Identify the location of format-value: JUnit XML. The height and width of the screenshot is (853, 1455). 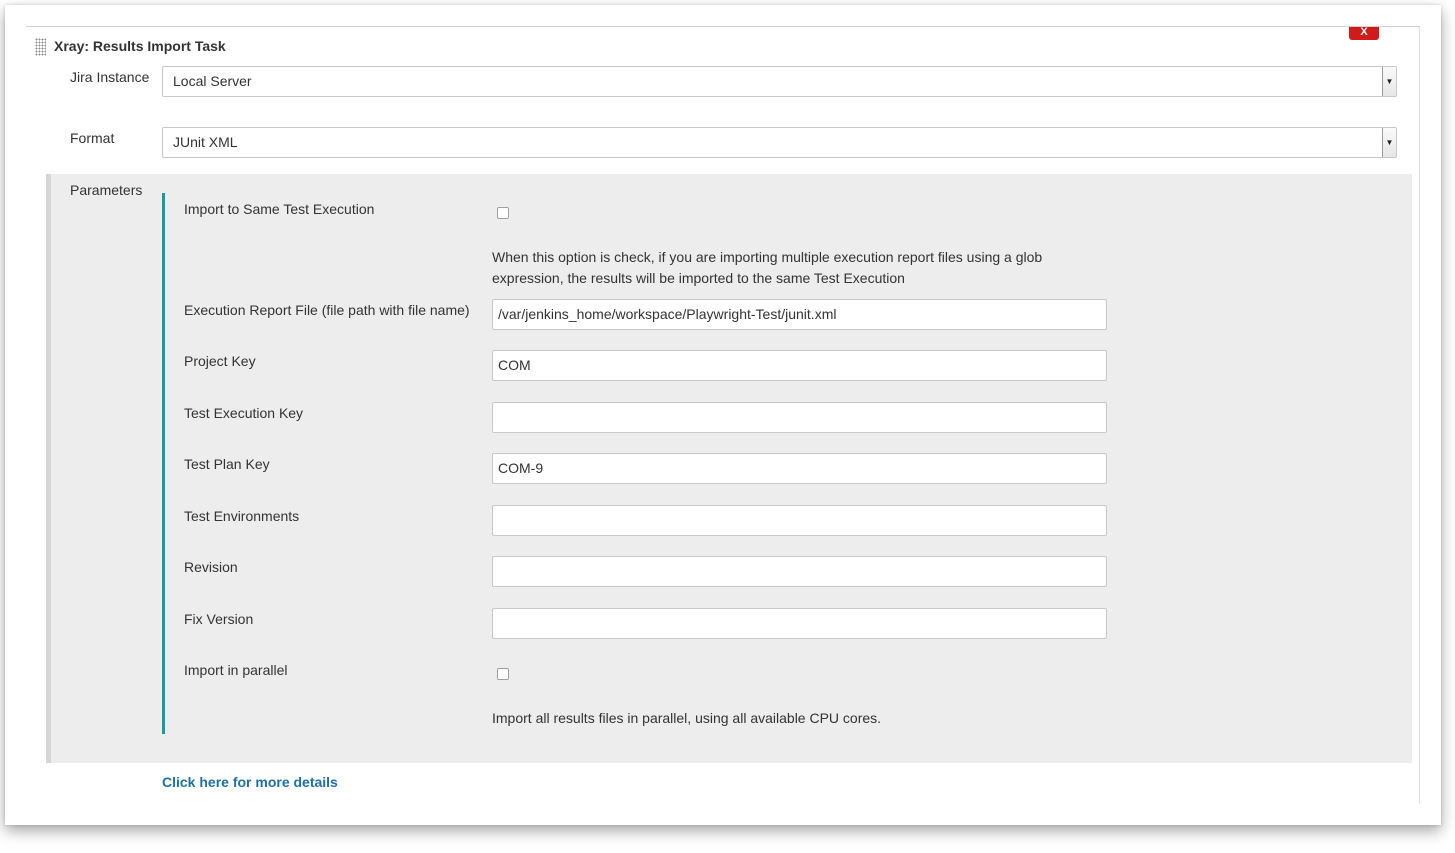
(205, 142).